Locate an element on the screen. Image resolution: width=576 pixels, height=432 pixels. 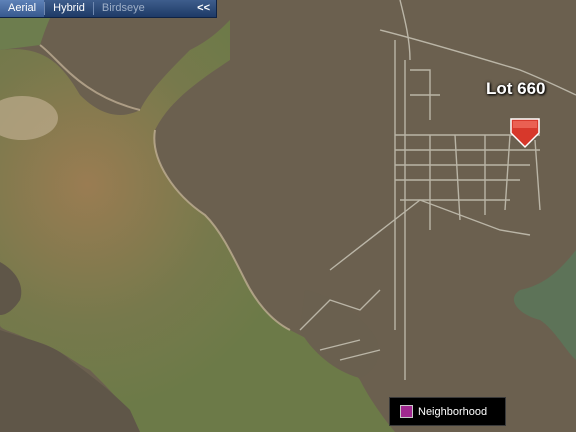
tab-hybrid: Hybrid is located at coordinates (69, 8).